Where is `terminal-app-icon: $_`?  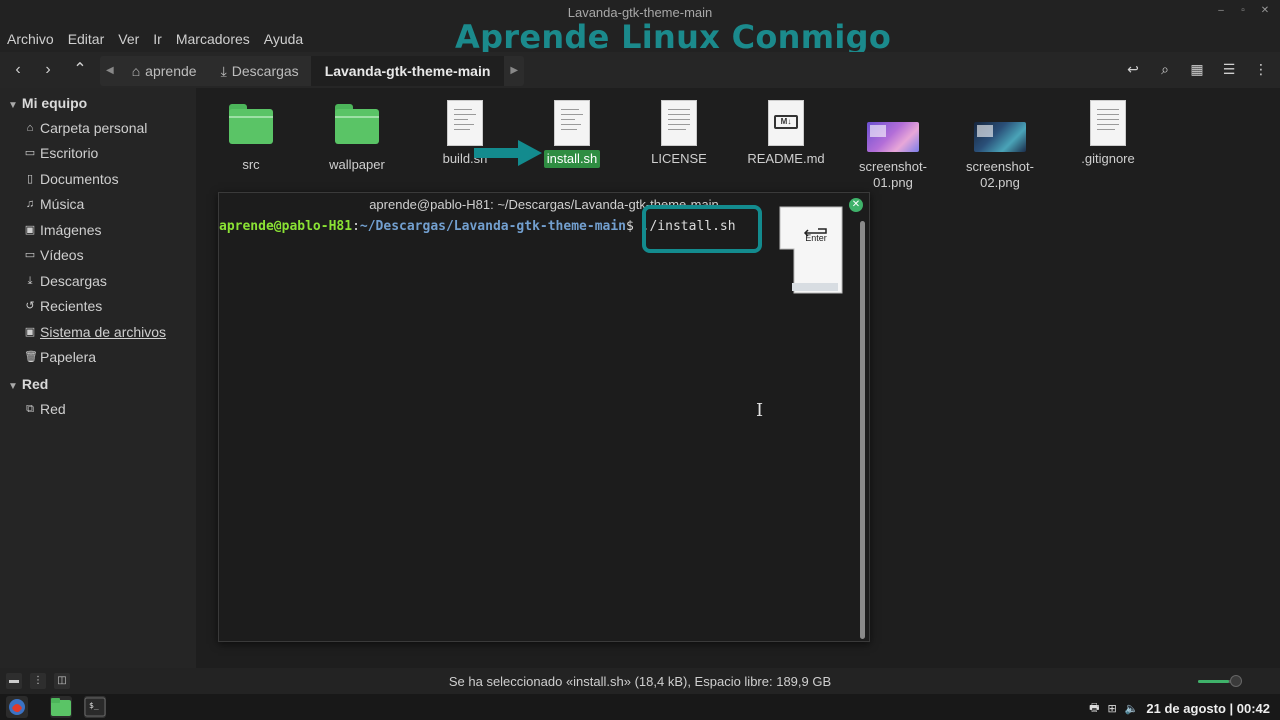 terminal-app-icon: $_ is located at coordinates (95, 707).